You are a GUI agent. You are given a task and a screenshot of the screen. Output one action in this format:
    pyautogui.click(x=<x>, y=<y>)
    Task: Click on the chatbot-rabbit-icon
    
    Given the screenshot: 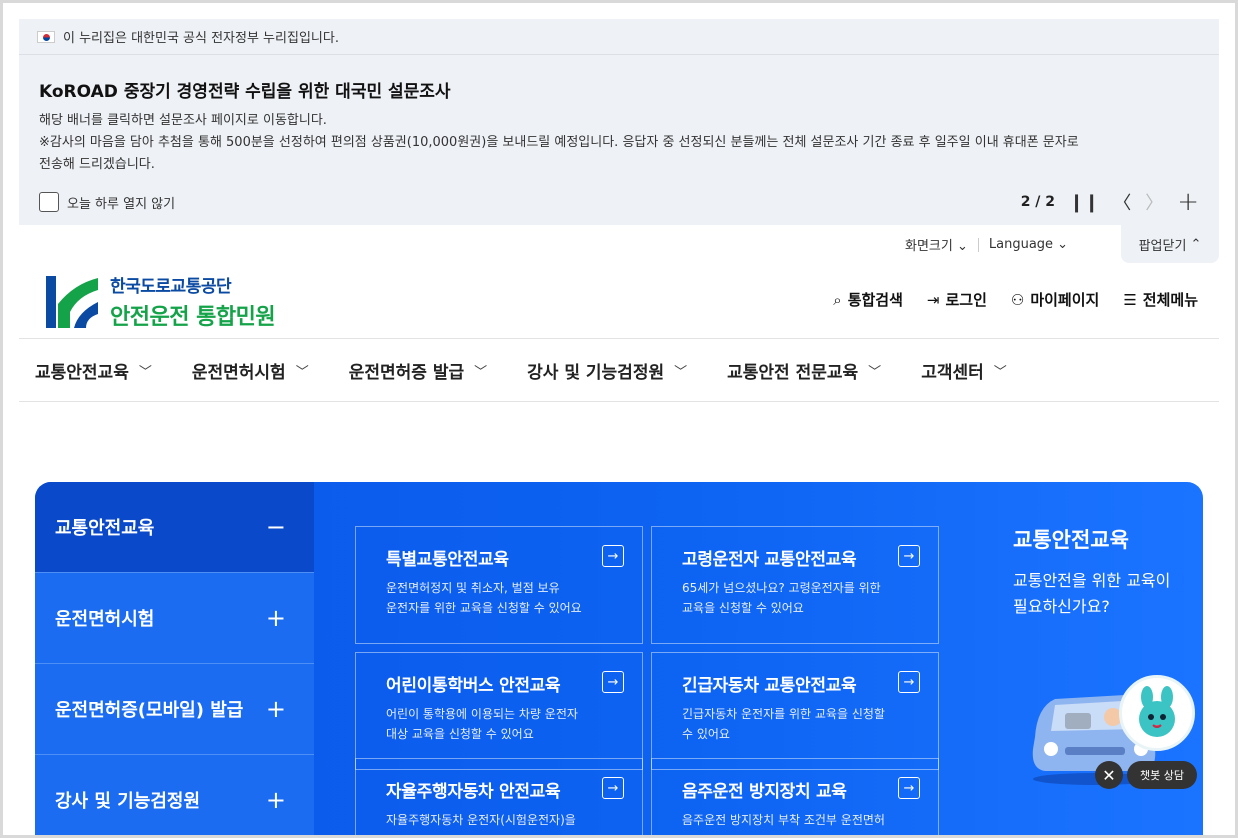 What is the action you would take?
    pyautogui.click(x=1157, y=711)
    